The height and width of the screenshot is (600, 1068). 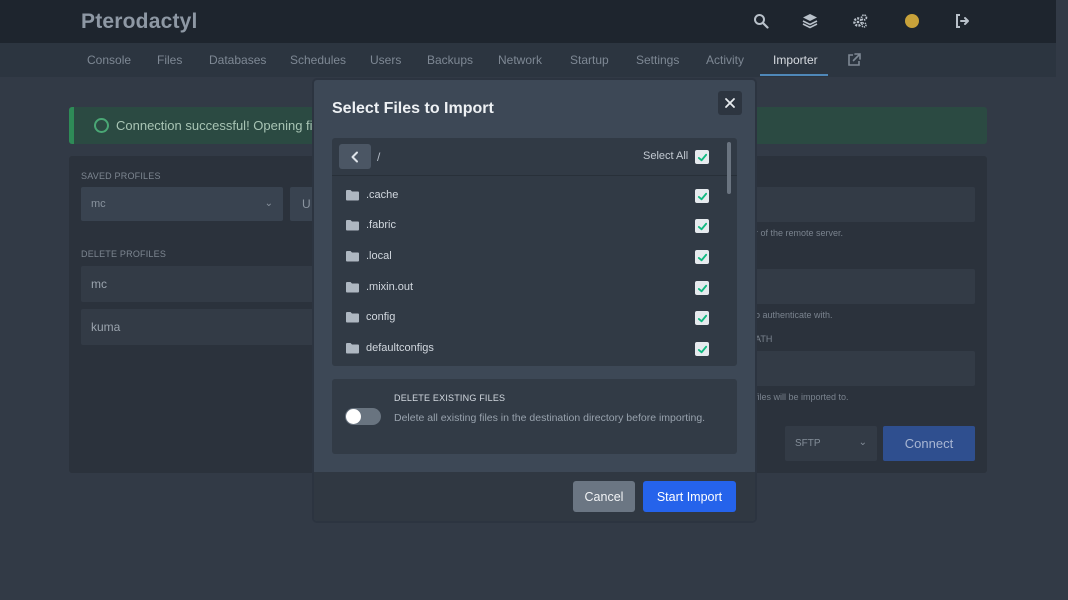 I want to click on current-path: /, so click(x=379, y=157).